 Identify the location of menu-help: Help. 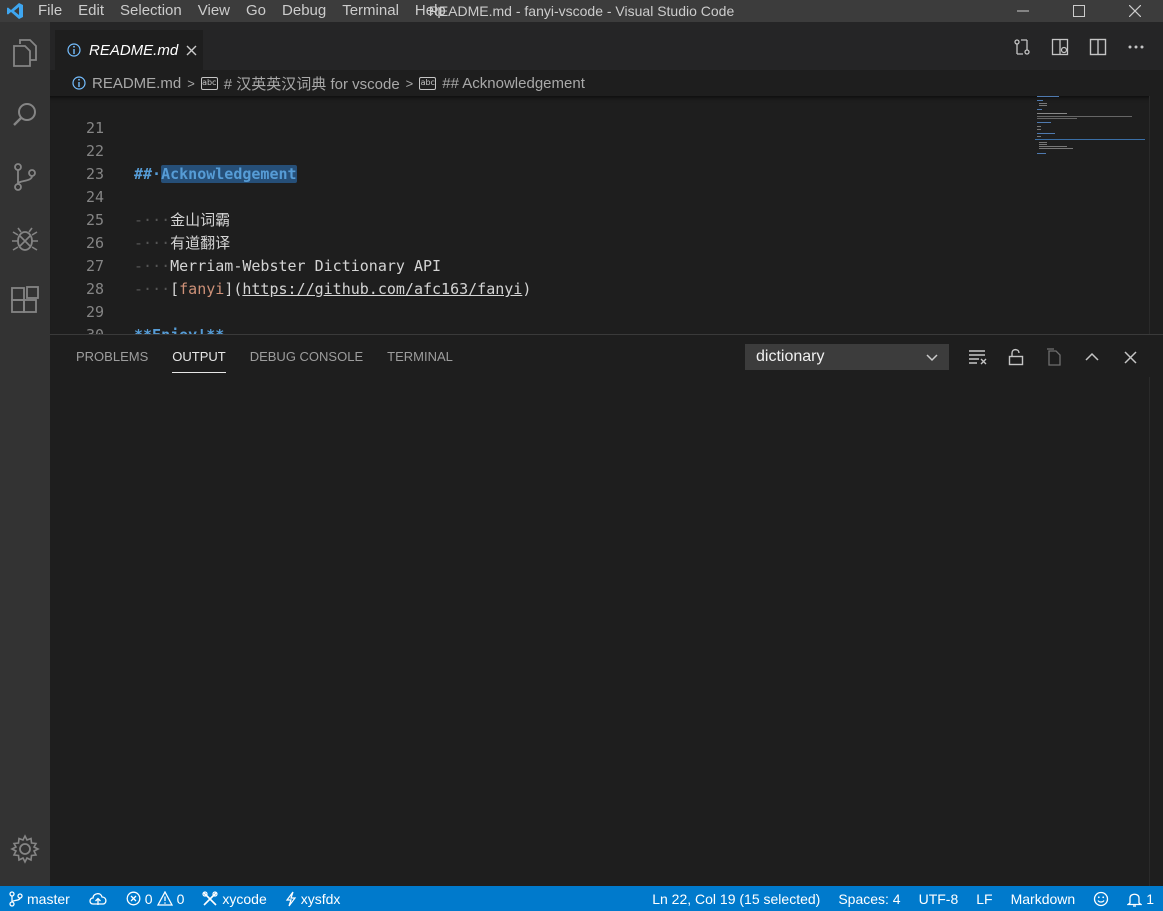
(430, 11).